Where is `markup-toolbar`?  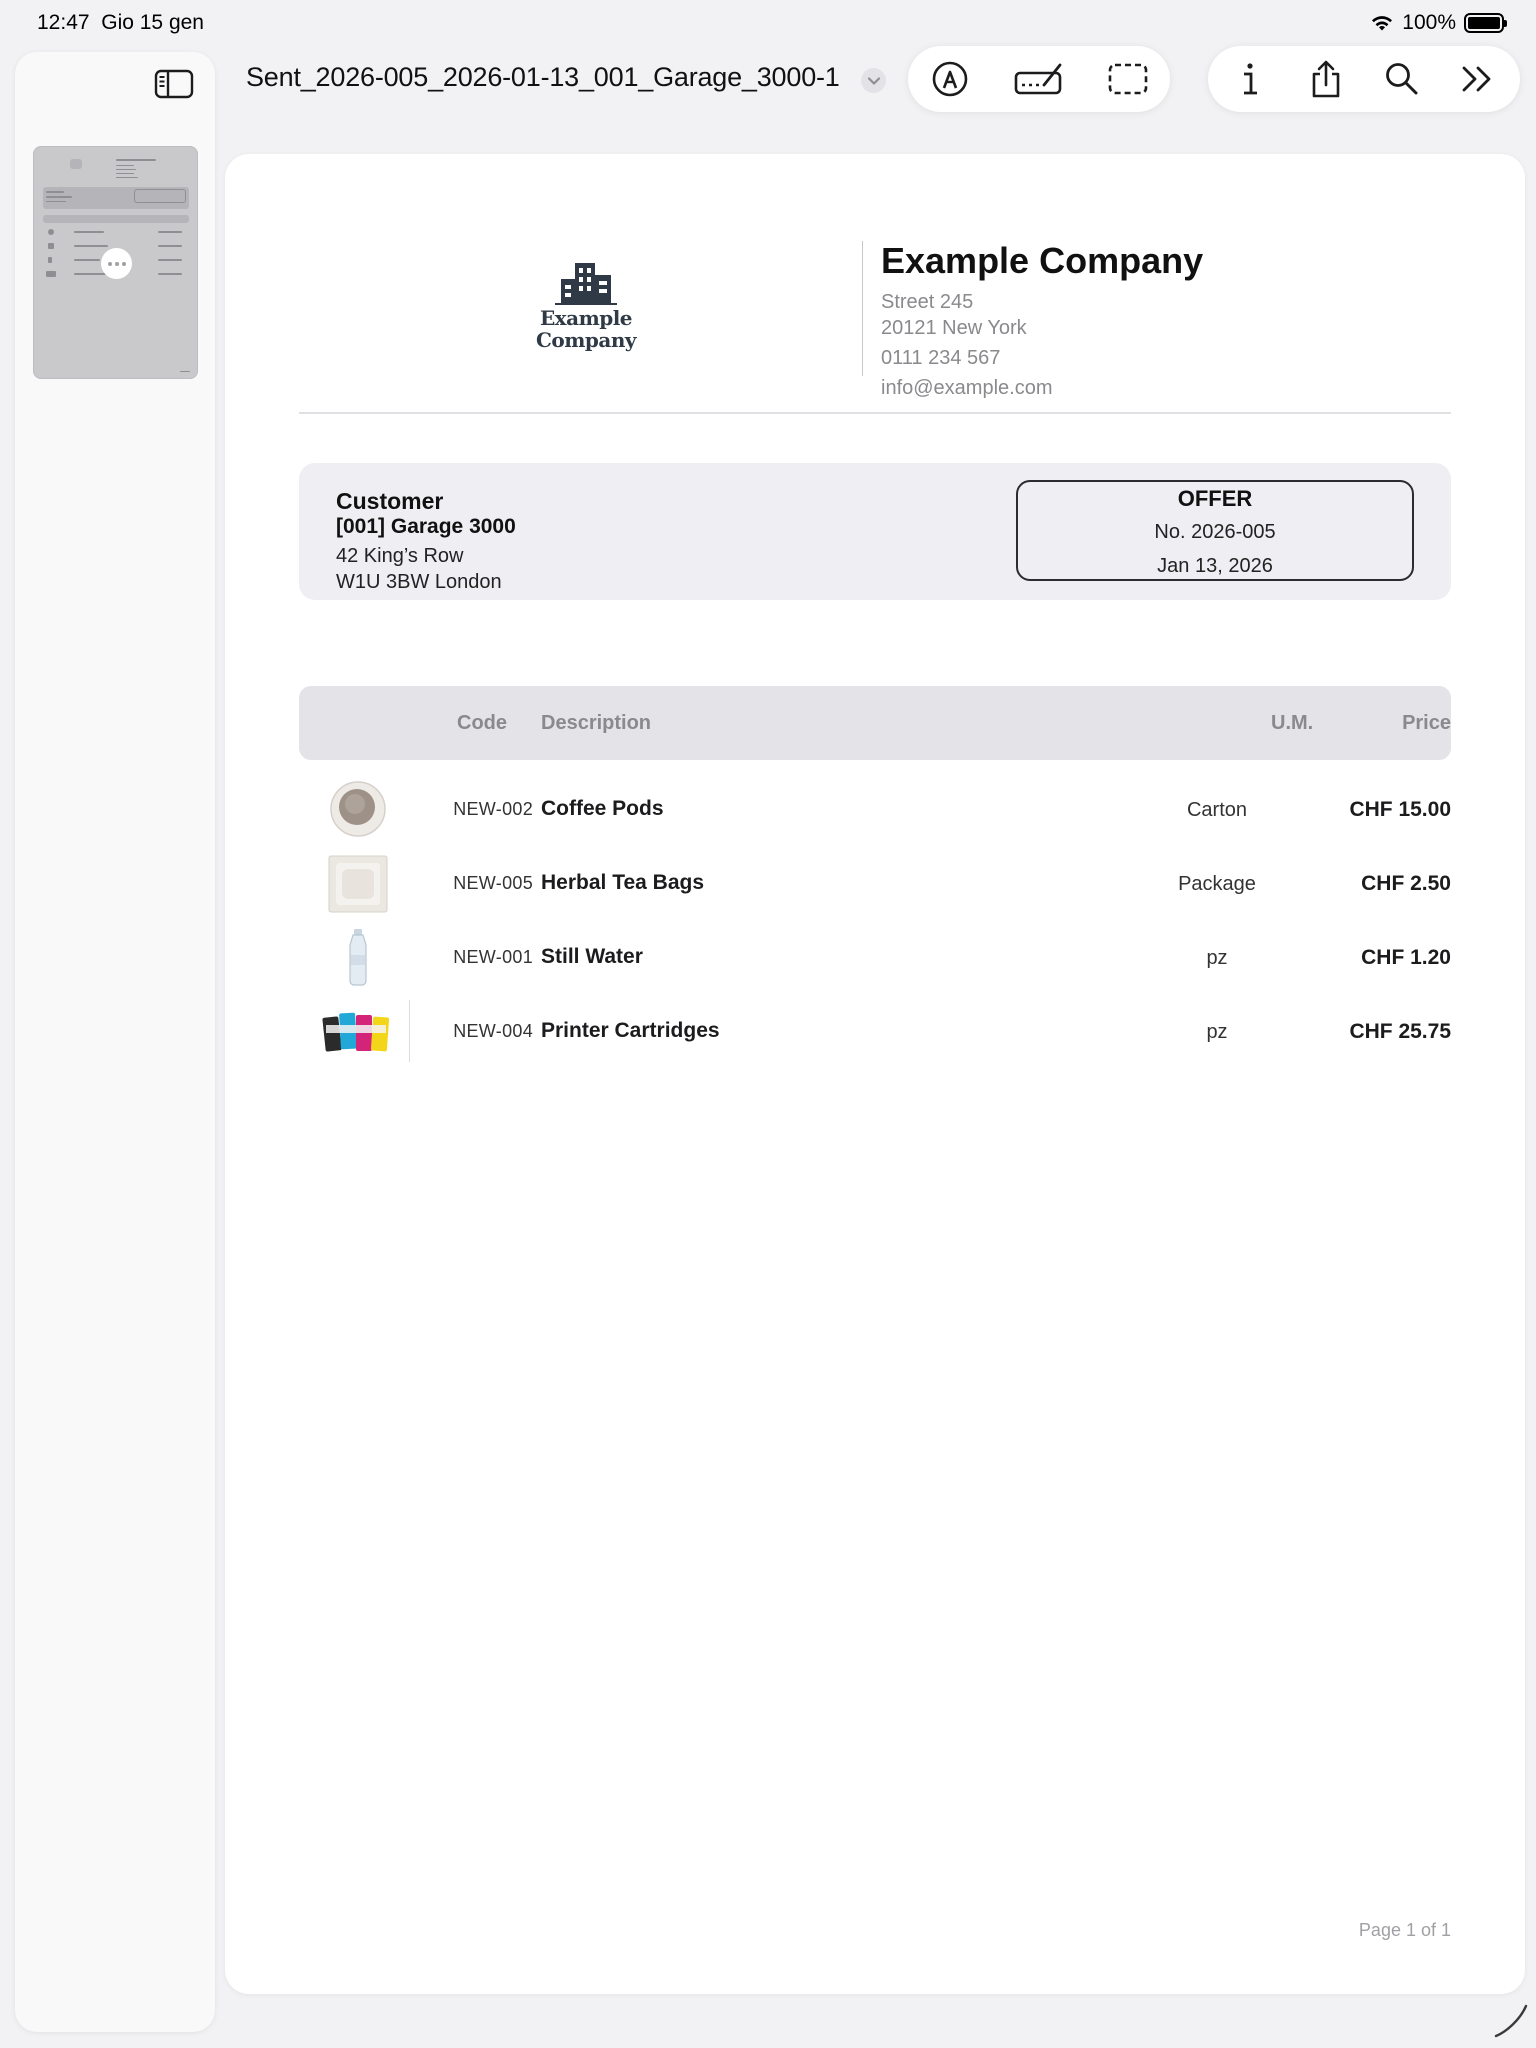 markup-toolbar is located at coordinates (1039, 79).